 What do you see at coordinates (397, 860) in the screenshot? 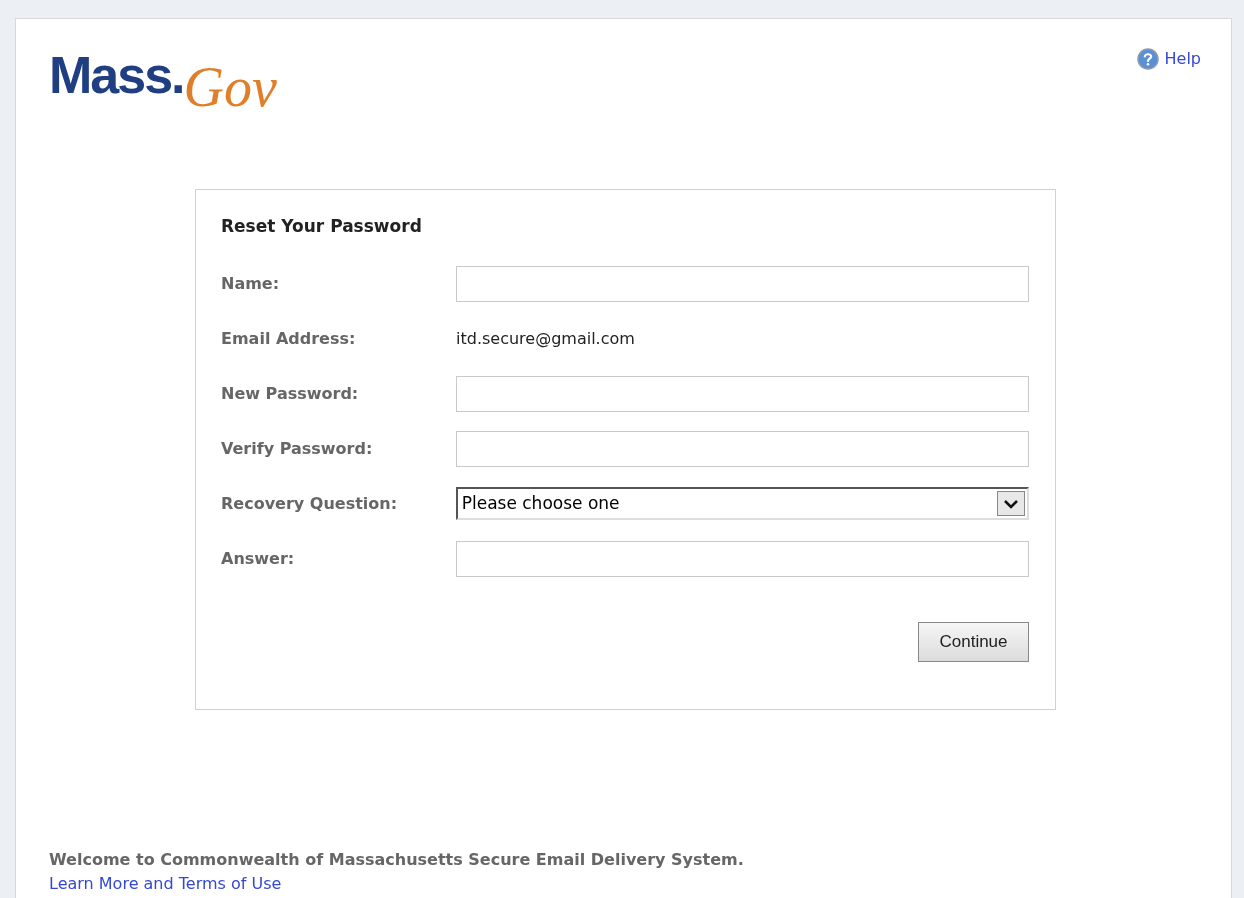
I see `welcome-text: Welcome to Commonwealth of Massachusetts Secure Email Delivery System.` at bounding box center [397, 860].